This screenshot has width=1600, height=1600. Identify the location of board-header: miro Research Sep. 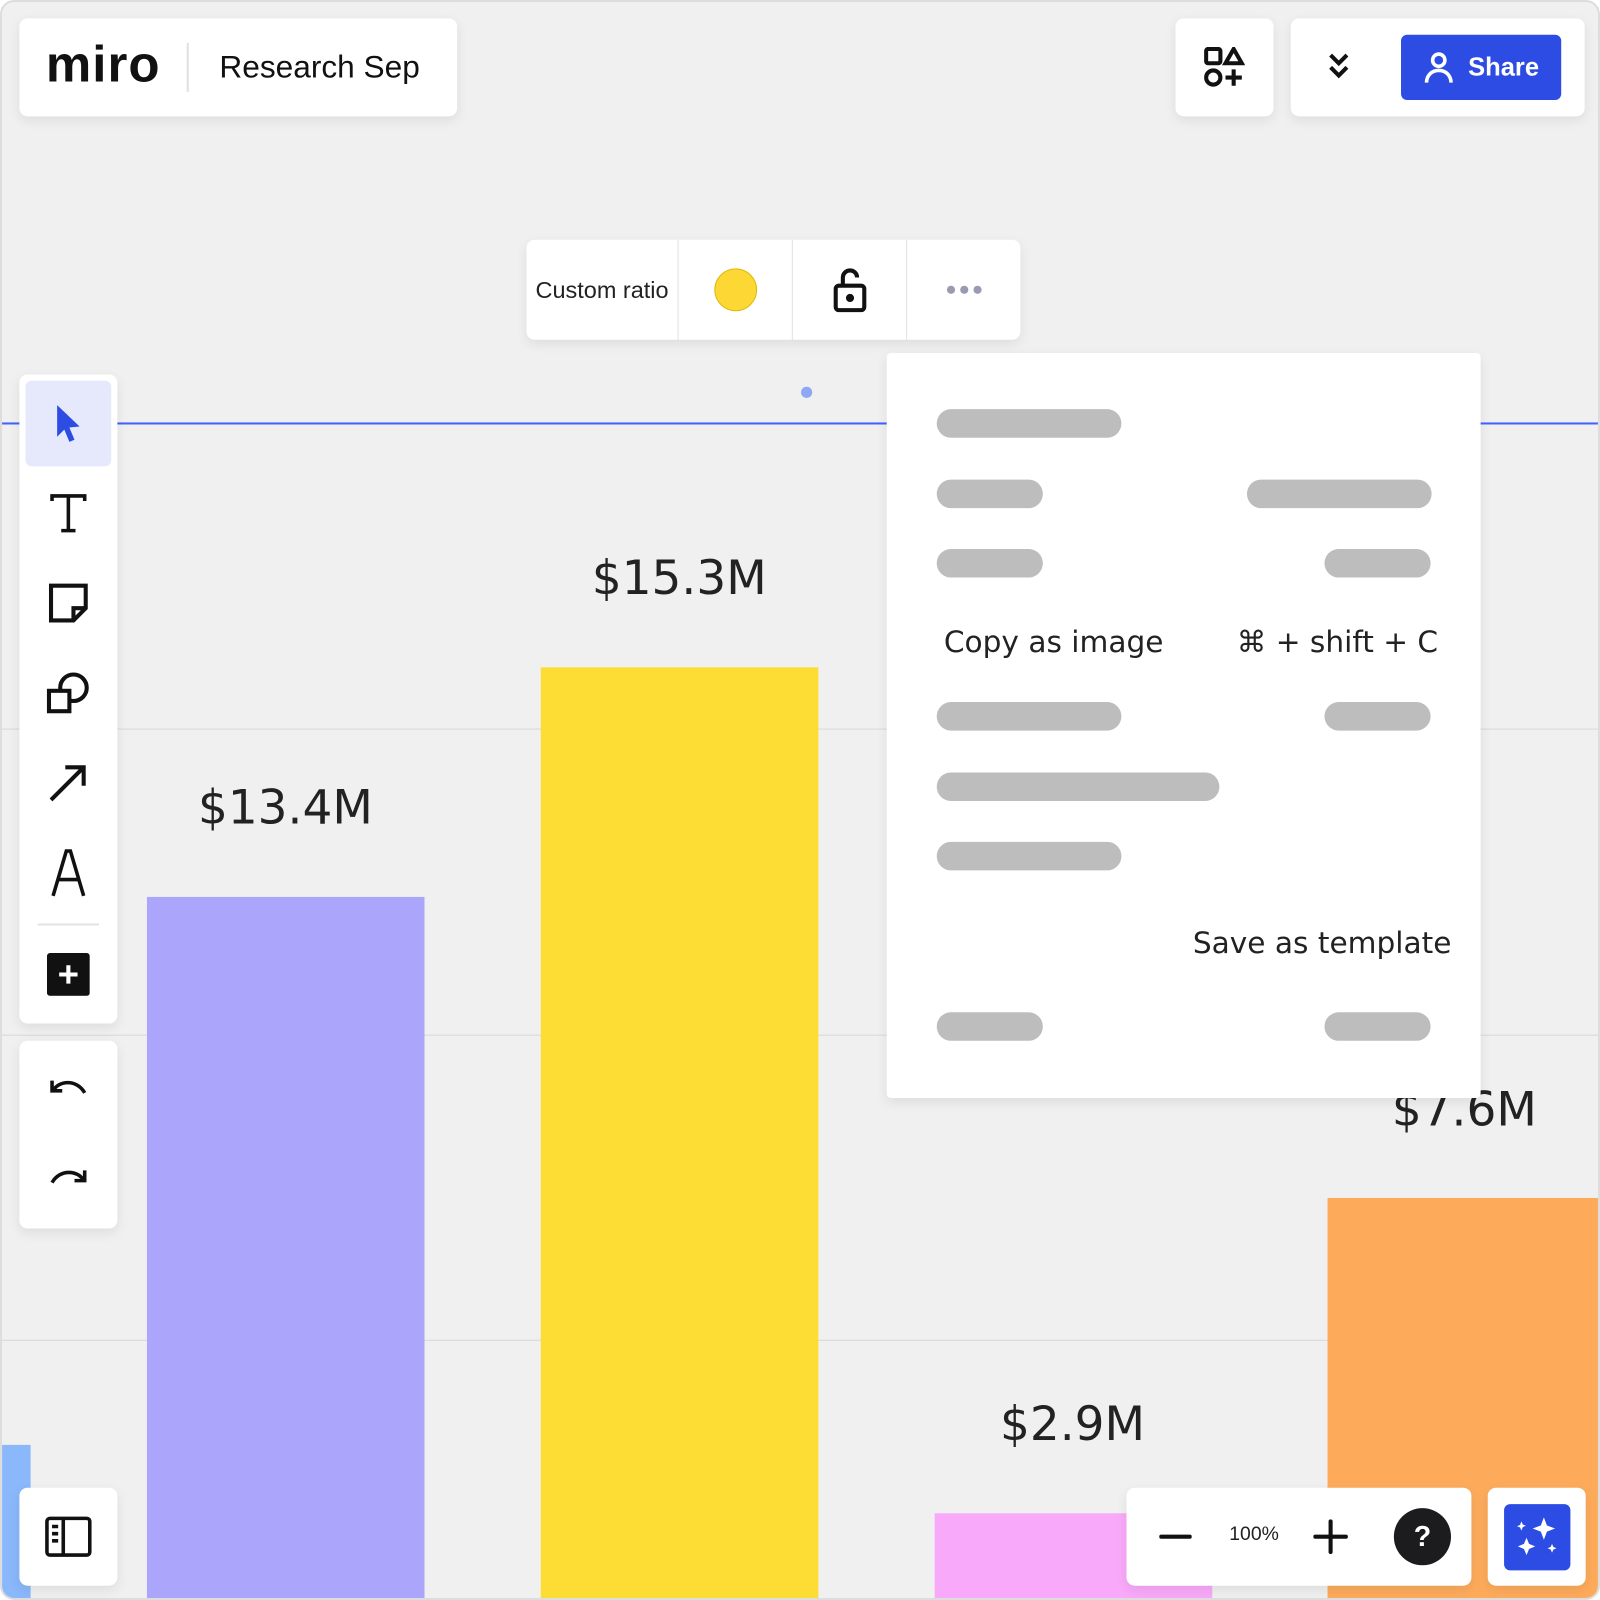
(238, 67).